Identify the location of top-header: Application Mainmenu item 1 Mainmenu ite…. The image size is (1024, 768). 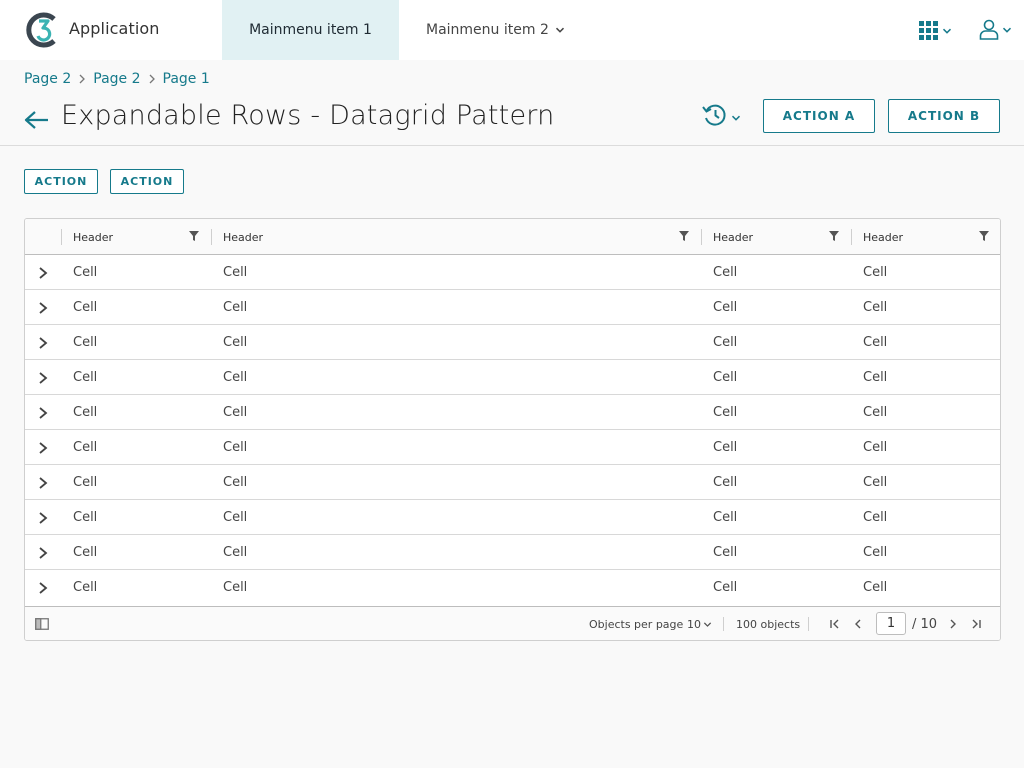
(512, 30).